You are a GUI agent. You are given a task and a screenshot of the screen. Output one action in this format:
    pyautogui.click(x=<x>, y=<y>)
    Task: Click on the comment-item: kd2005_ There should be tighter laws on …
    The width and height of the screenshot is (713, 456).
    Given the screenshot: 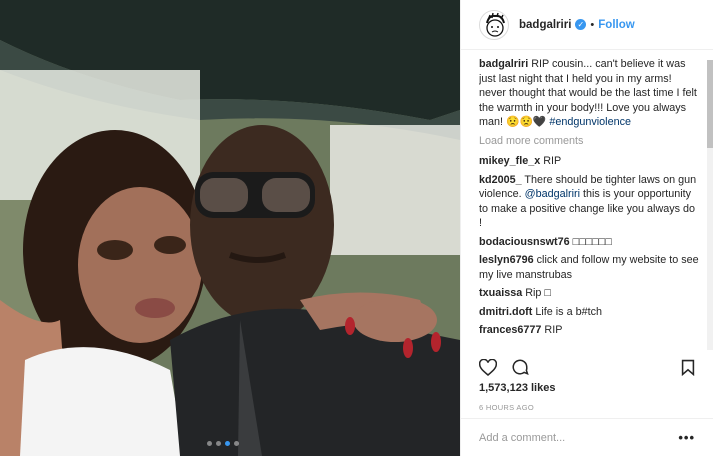 What is the action you would take?
    pyautogui.click(x=590, y=202)
    